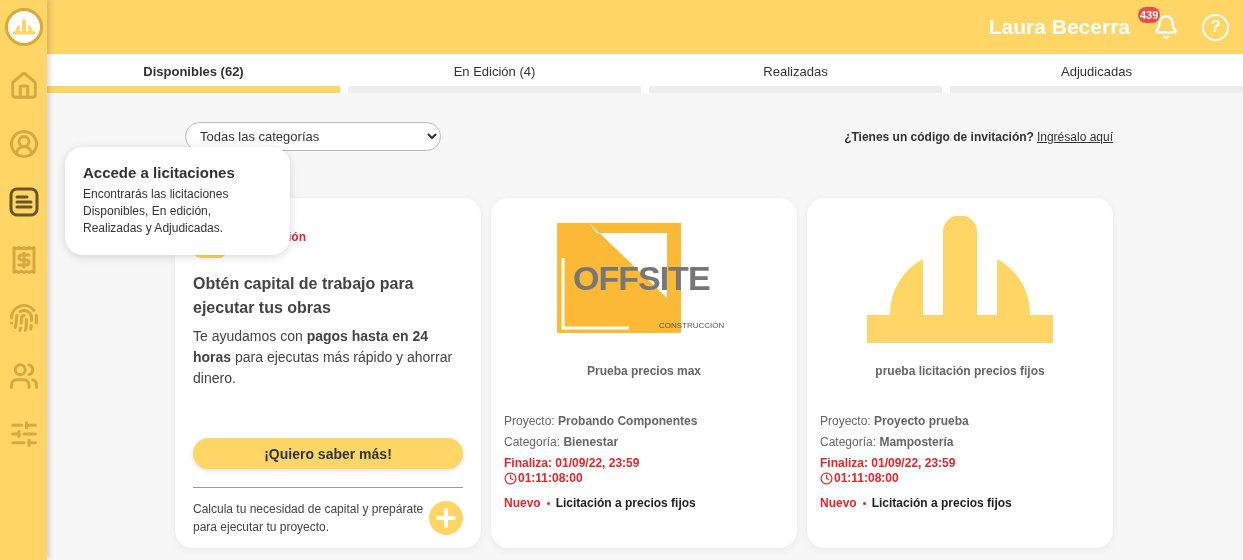 This screenshot has width=1243, height=560. I want to click on tab: Adjudicadas, so click(1096, 73).